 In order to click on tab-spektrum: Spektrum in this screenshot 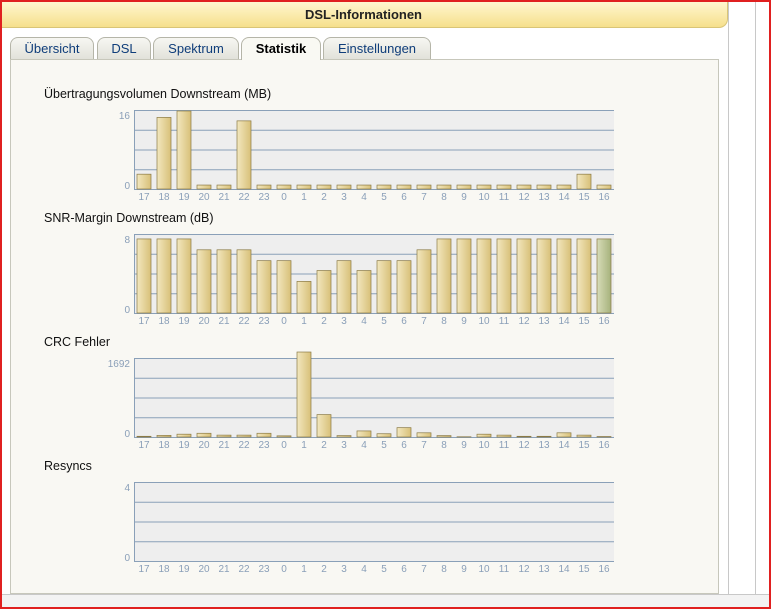, I will do `click(196, 48)`.